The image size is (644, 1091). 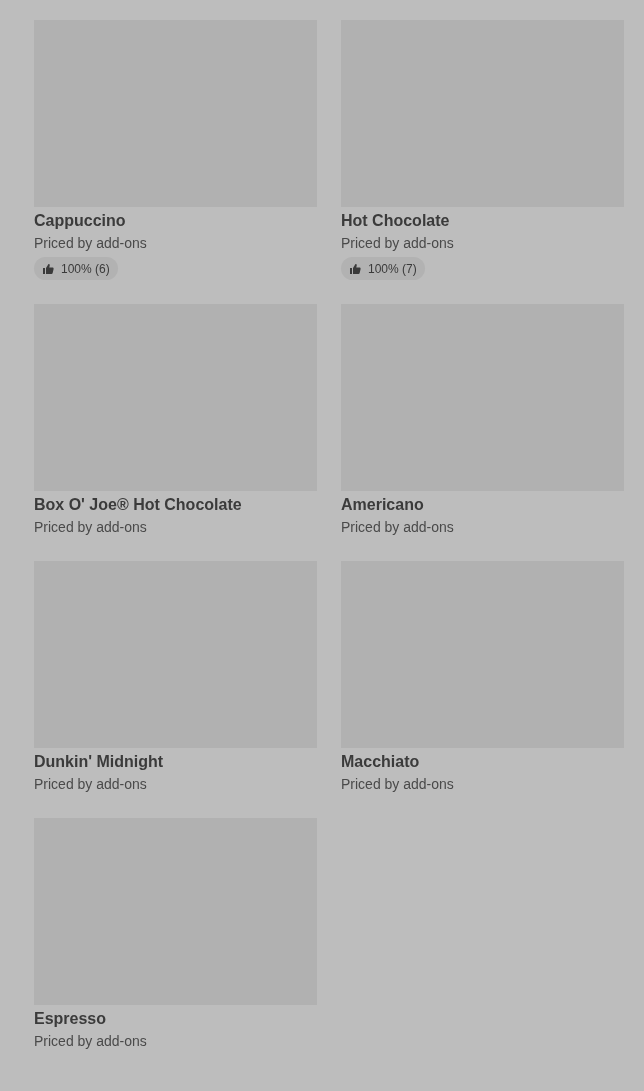 I want to click on item-name: Espresso, so click(x=70, y=1019).